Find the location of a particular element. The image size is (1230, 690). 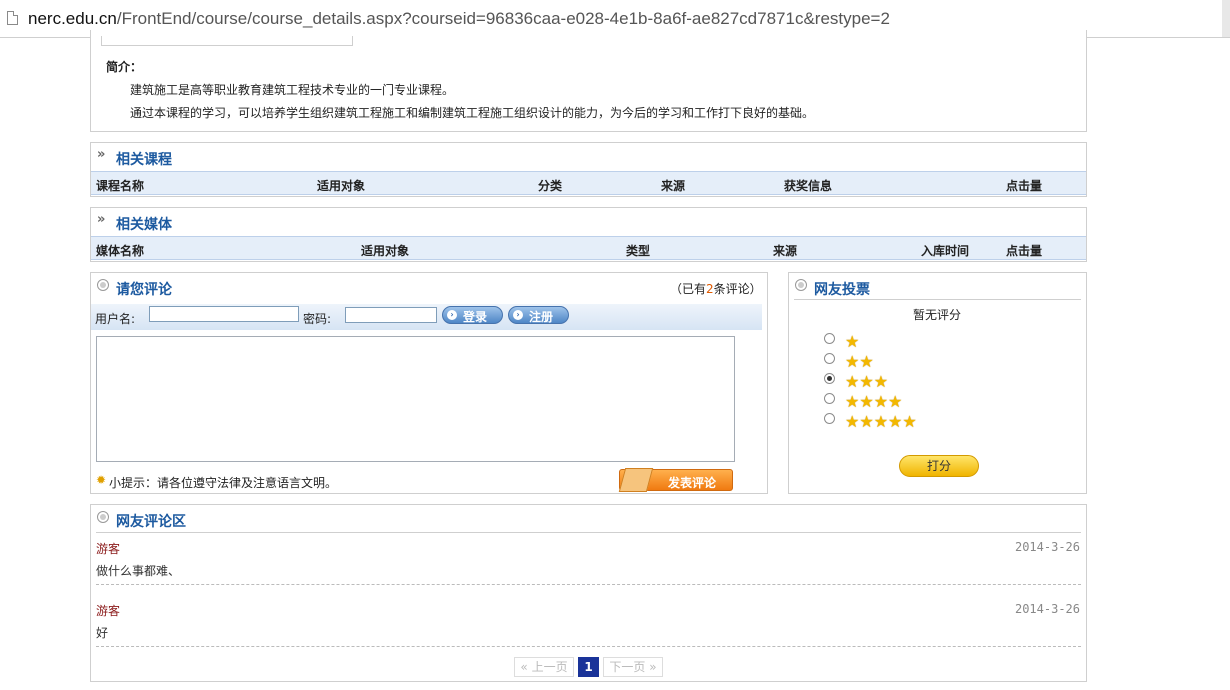

book-icon is located at coordinates (636, 480).